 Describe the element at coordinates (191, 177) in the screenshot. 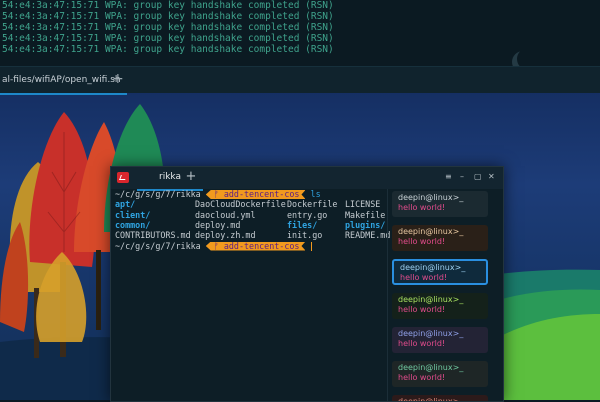

I see `add-tab-button: +` at that location.